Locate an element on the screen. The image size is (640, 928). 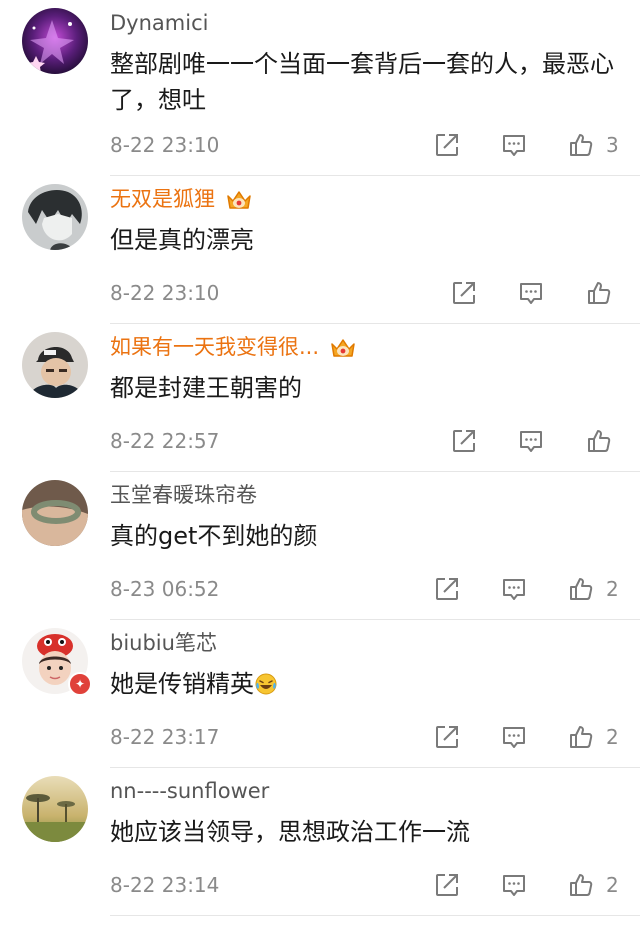
comment-text: 整部剧唯一一个当面一套背后一套的人，最恶心了，想吐 is located at coordinates (362, 82).